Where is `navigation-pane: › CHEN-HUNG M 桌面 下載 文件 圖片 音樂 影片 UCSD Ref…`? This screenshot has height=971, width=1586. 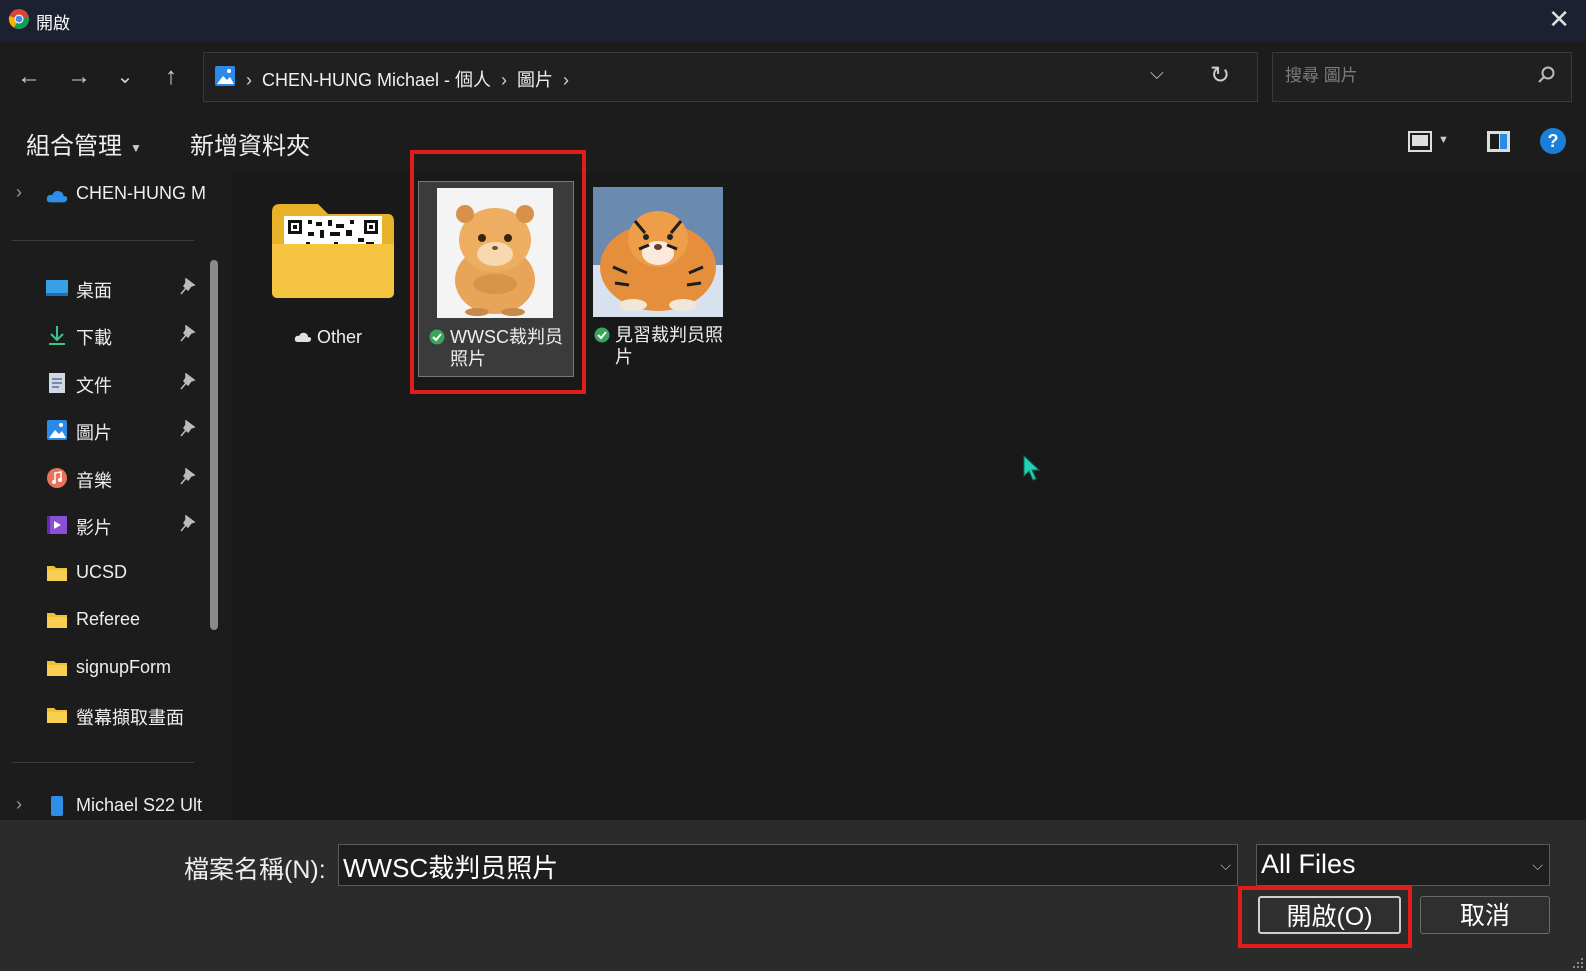 navigation-pane: › CHEN-HUNG M 桌面 下載 文件 圖片 音樂 影片 UCSD Ref… is located at coordinates (116, 496).